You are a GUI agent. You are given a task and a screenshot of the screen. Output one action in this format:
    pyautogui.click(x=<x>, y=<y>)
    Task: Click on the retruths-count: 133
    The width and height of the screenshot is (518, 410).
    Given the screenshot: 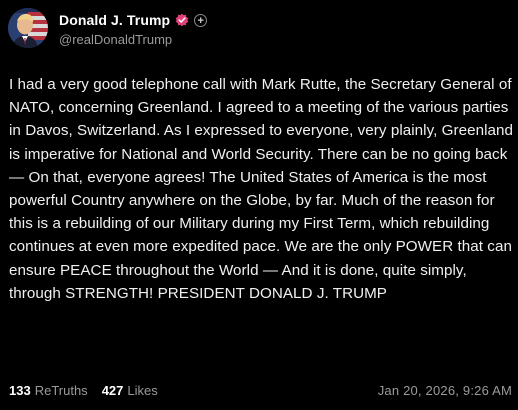 What is the action you would take?
    pyautogui.click(x=20, y=390)
    